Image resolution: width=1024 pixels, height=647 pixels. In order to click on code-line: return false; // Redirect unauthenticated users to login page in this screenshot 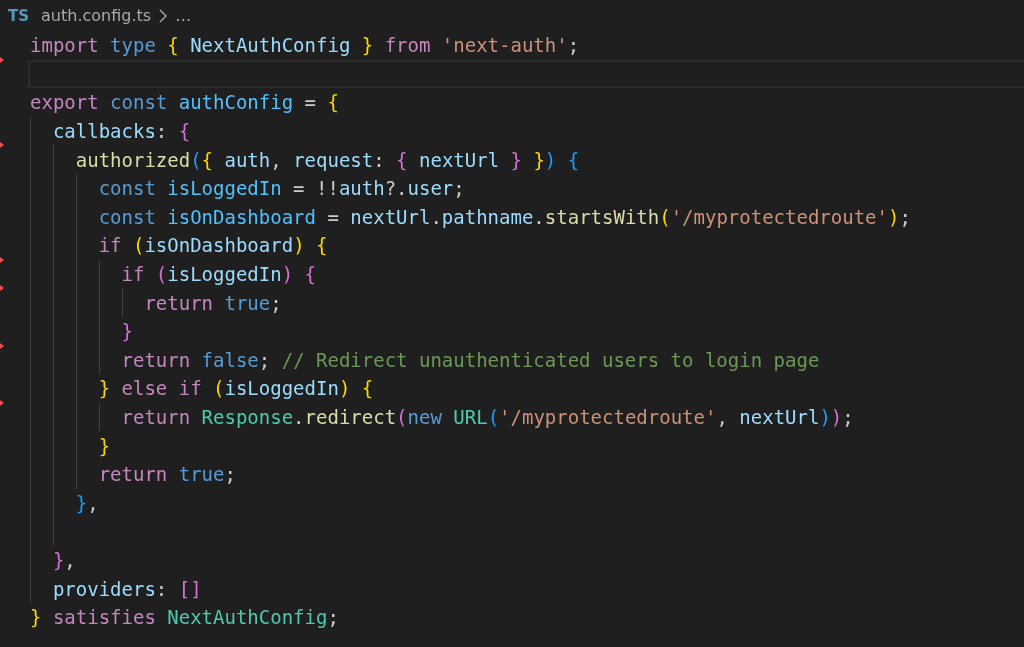, I will do `click(470, 359)`.